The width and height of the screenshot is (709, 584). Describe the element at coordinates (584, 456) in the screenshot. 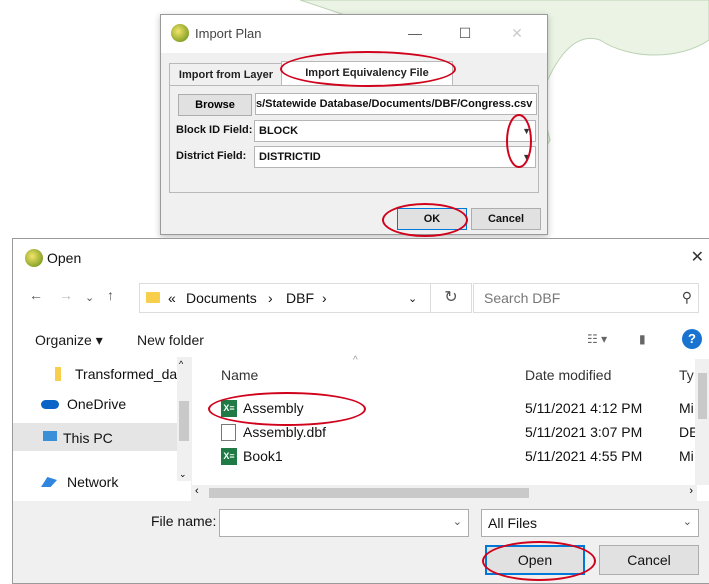

I see `file-date: 5/11/2021 4:55 PM` at that location.